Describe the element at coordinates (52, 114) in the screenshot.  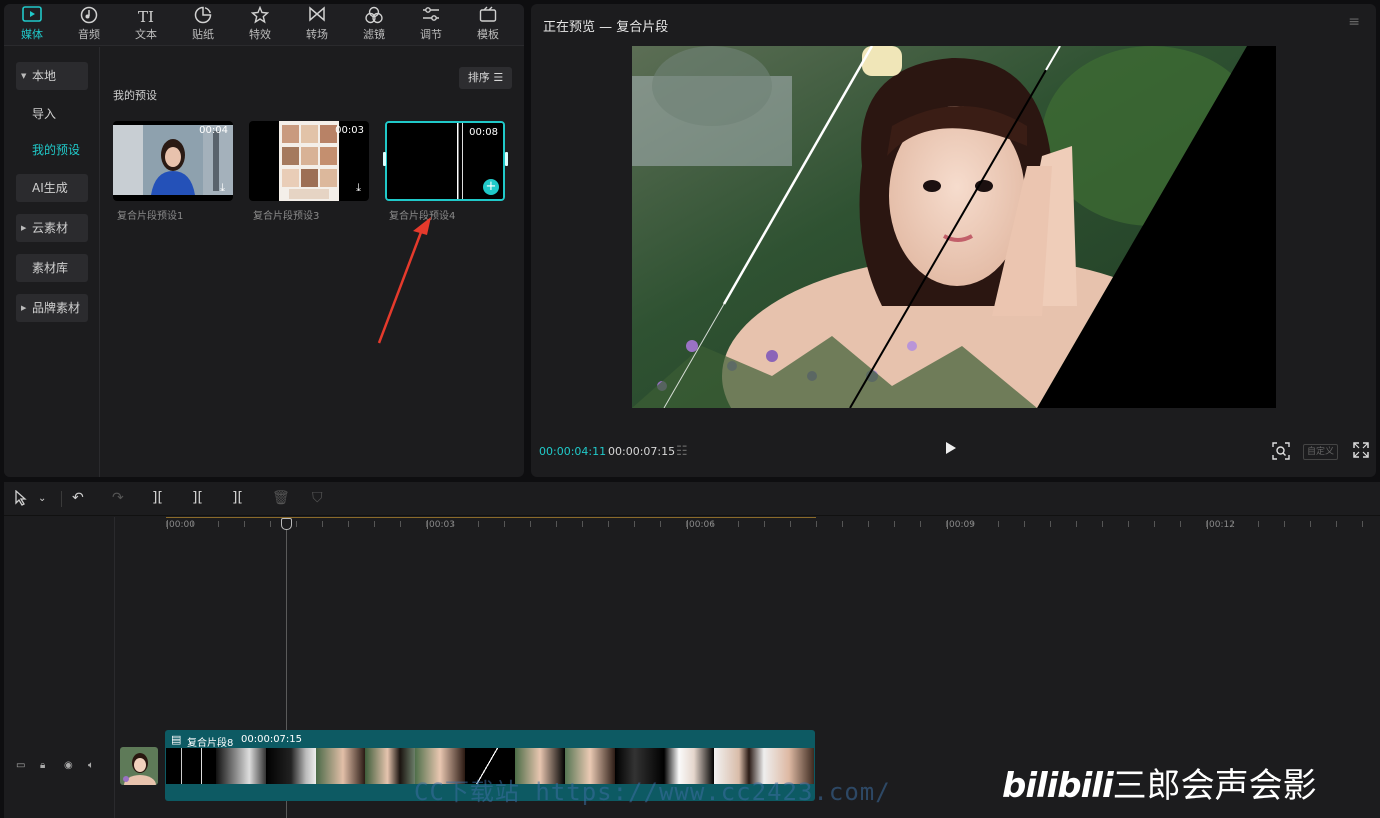
I see `sidebar-item-import: 导入` at that location.